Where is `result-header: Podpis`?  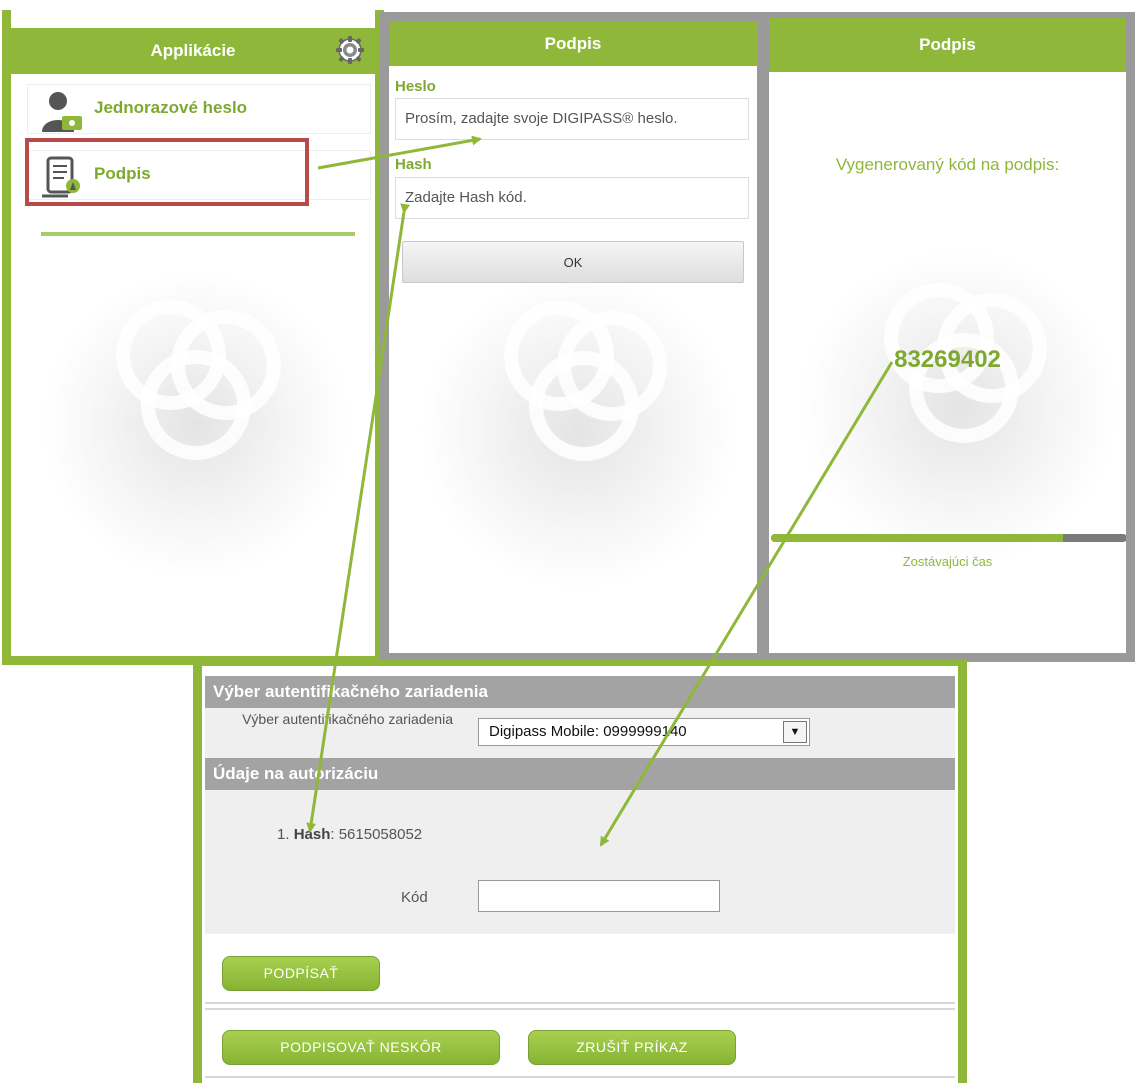 result-header: Podpis is located at coordinates (947, 45).